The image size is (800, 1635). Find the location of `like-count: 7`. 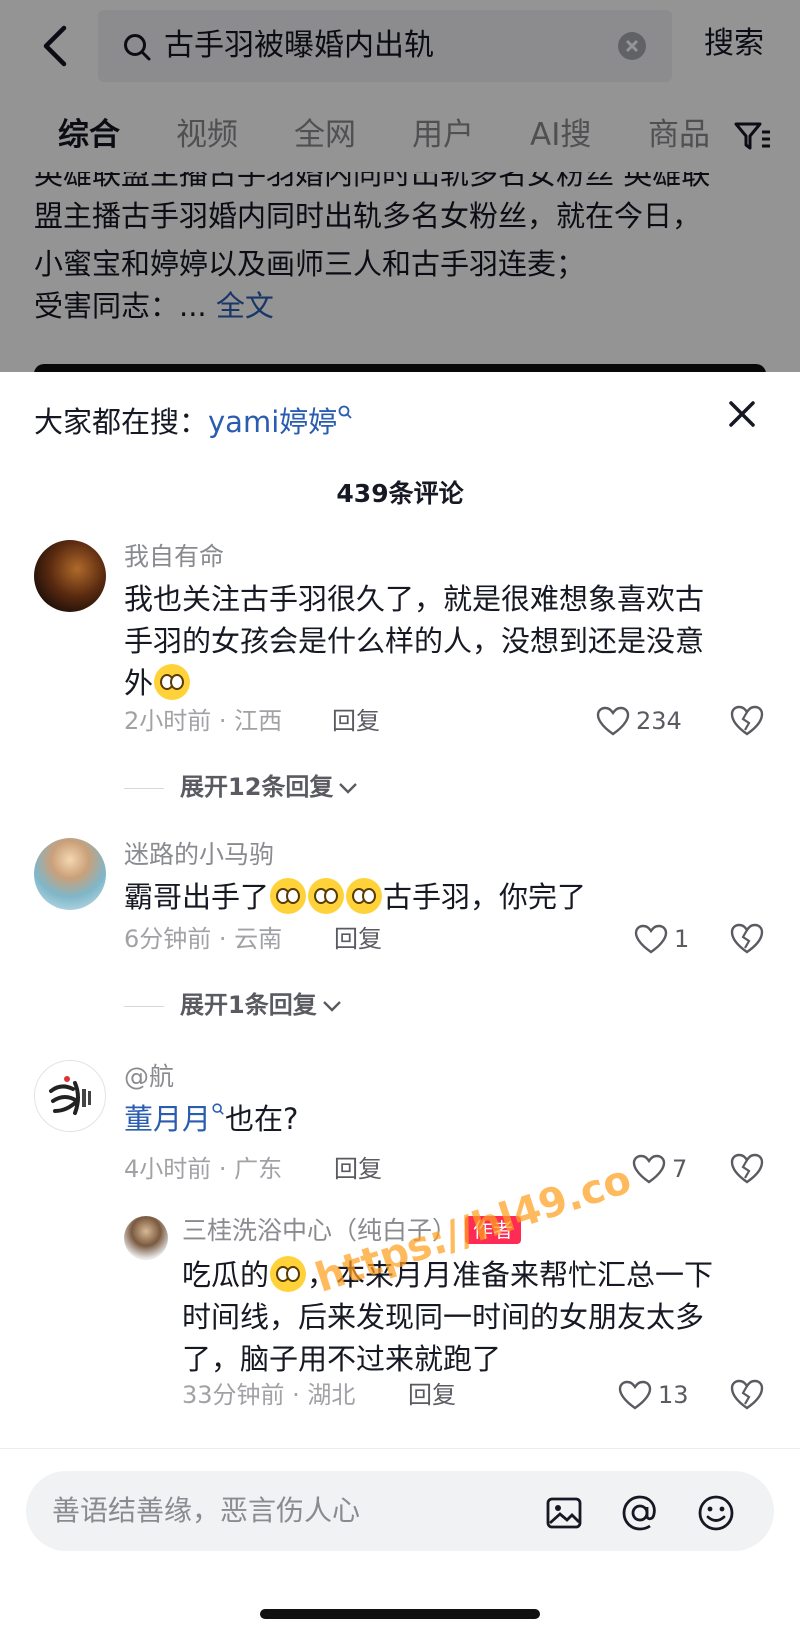

like-count: 7 is located at coordinates (680, 1169).